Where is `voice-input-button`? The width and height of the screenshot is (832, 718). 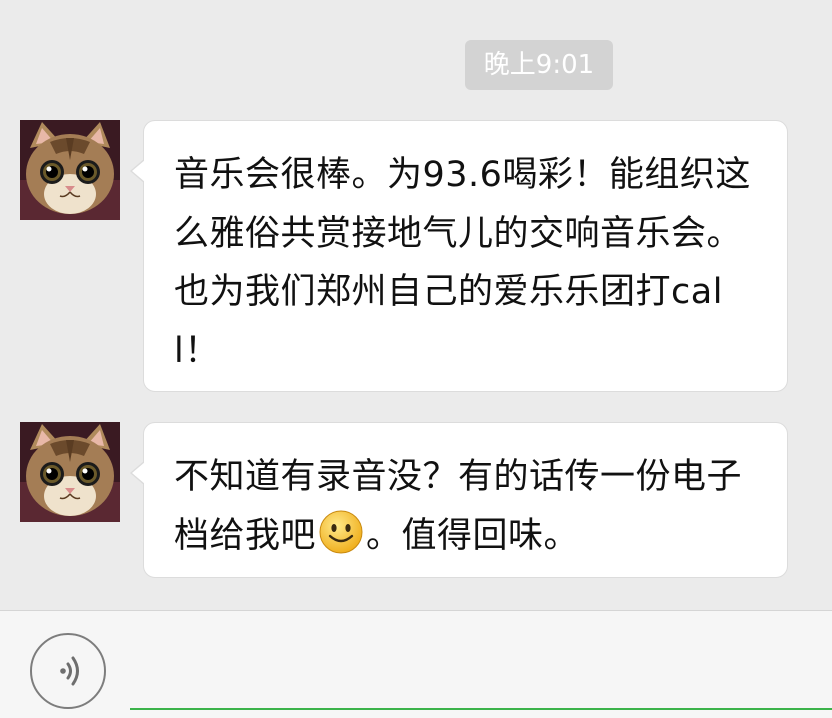 voice-input-button is located at coordinates (68, 671).